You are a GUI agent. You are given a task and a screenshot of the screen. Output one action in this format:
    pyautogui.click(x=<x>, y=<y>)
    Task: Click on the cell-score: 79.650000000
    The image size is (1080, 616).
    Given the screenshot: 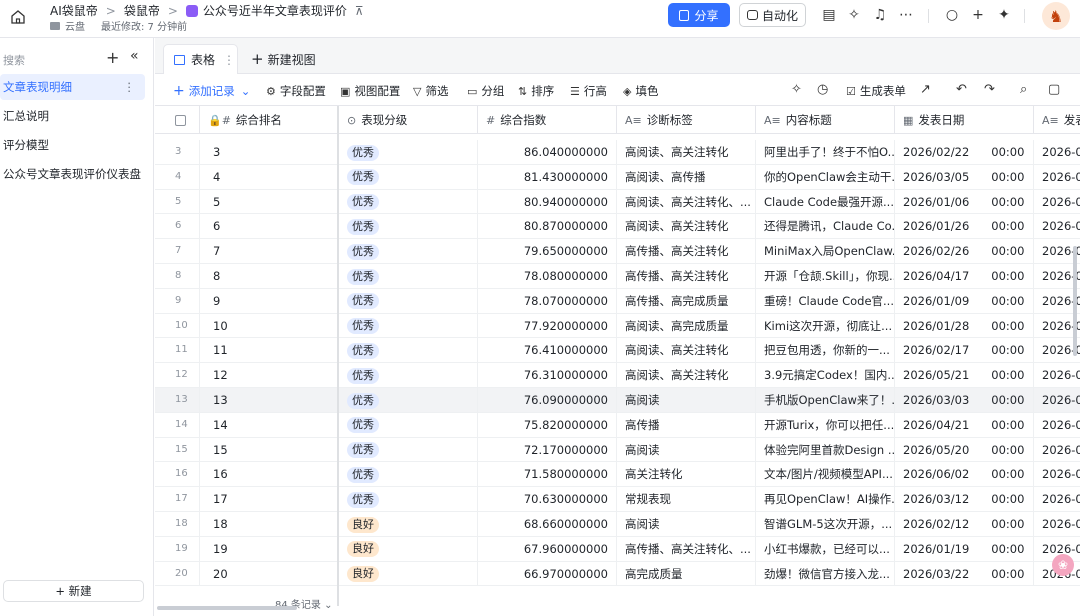 What is the action you would take?
    pyautogui.click(x=547, y=251)
    